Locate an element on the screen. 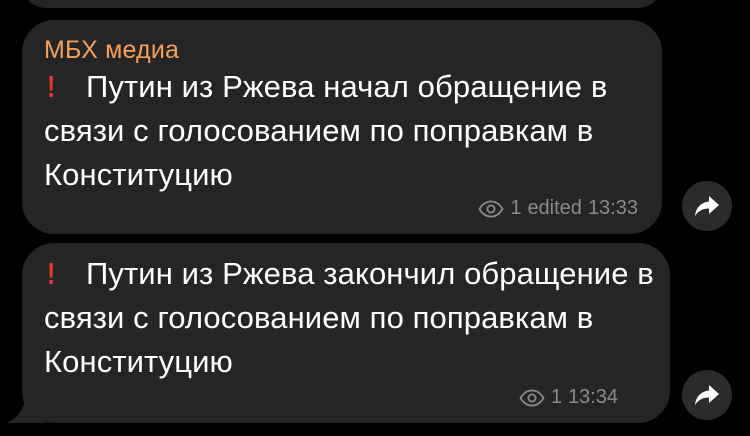  message-time: 13:34 is located at coordinates (592, 397).